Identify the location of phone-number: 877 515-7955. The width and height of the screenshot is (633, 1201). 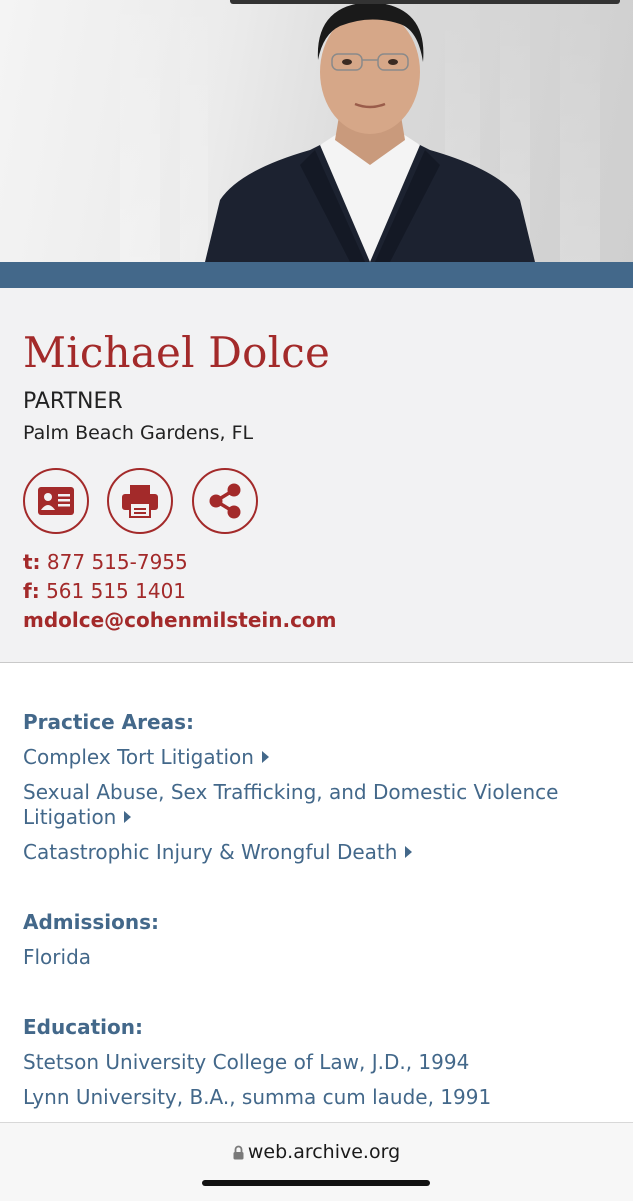
(117, 562).